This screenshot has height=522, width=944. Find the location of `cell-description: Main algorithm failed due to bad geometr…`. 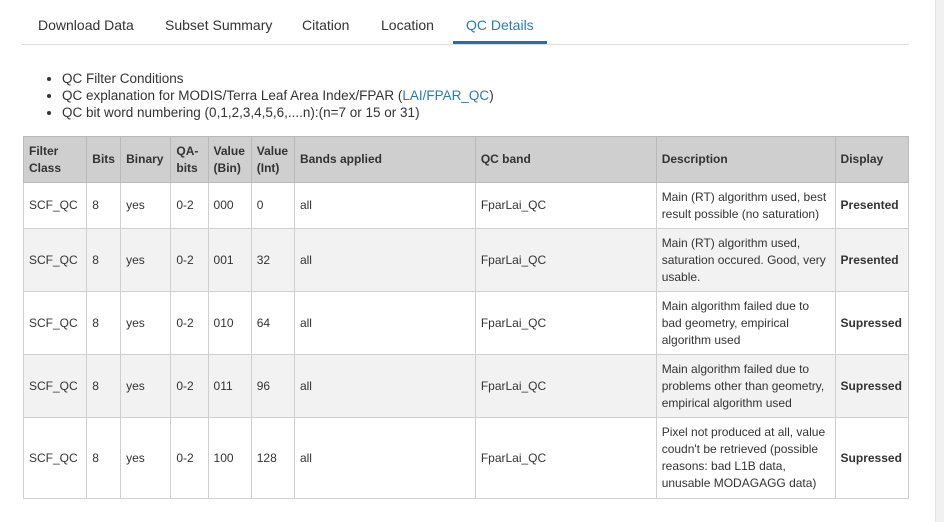

cell-description: Main algorithm failed due to bad geometr… is located at coordinates (745, 323).